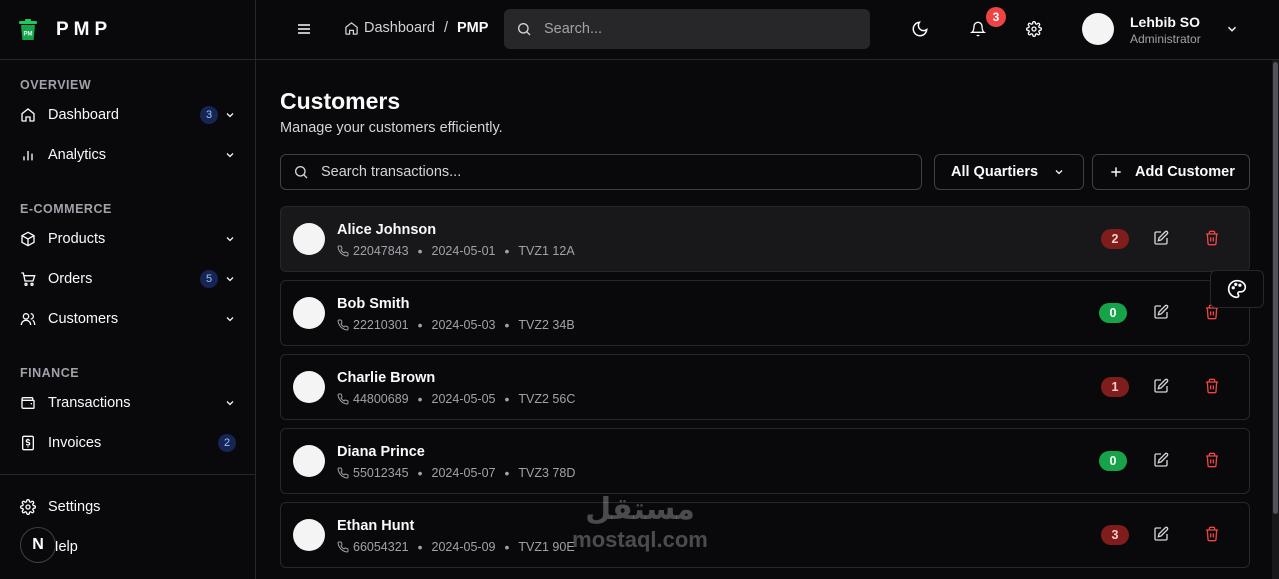 The image size is (1279, 579). What do you see at coordinates (128, 115) in the screenshot?
I see `sidebar-item-dashboard: Dashboard 3` at bounding box center [128, 115].